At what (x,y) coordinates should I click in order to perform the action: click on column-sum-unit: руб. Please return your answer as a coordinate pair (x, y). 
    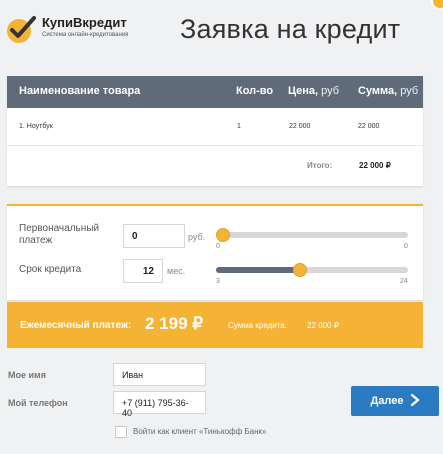
    Looking at the image, I should click on (409, 91).